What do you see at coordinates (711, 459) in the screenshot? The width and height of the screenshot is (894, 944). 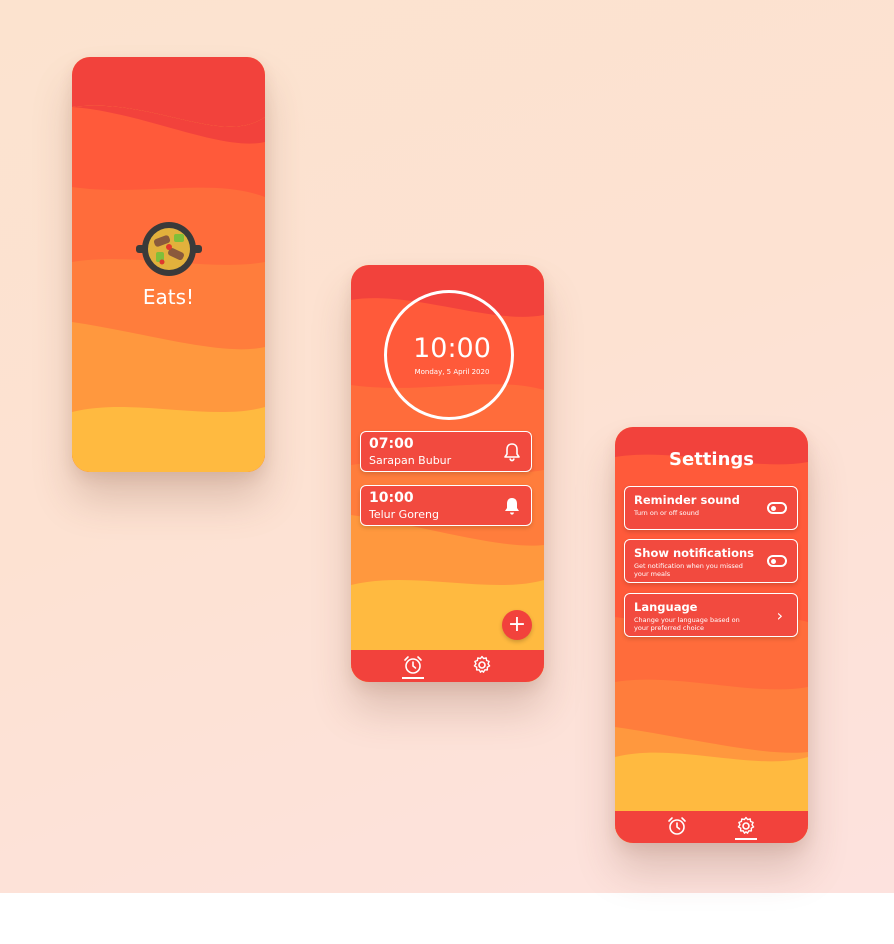 I see `page-title: Settings` at bounding box center [711, 459].